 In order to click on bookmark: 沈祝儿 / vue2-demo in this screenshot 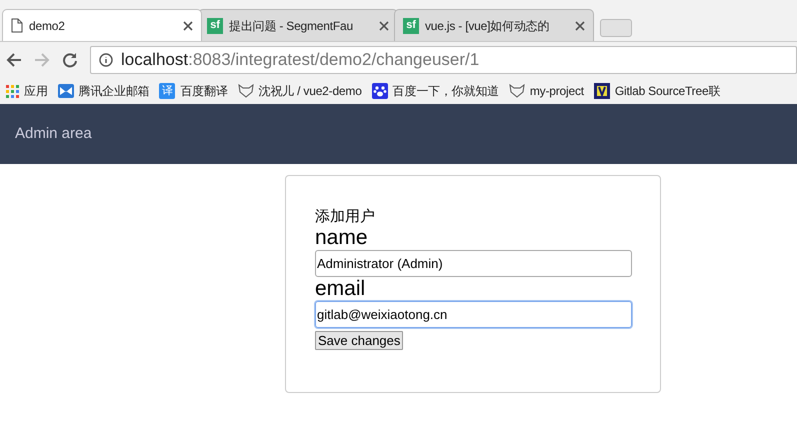, I will do `click(300, 91)`.